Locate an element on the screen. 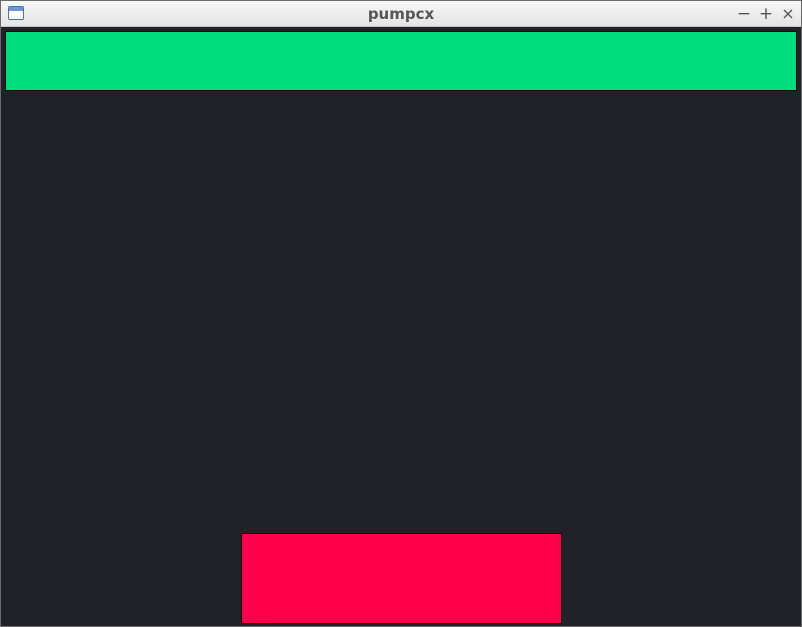  top-green-bar is located at coordinates (401, 61).